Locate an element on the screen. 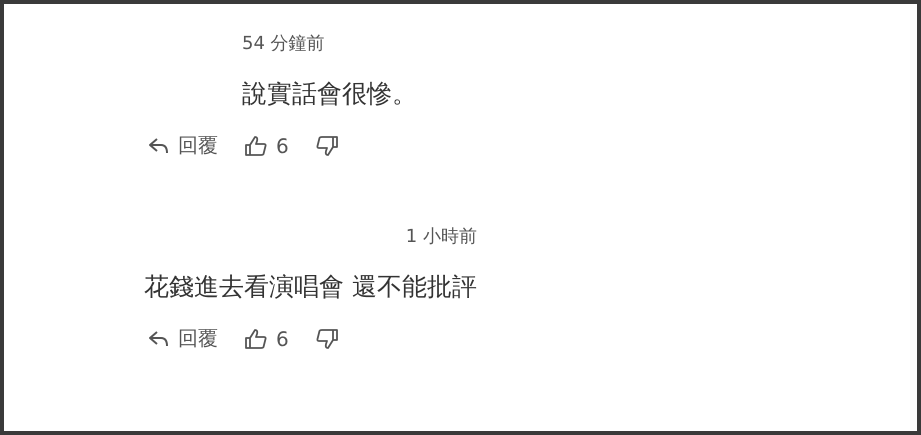 The height and width of the screenshot is (435, 921). comment-timestamp: 1 小時前 is located at coordinates (441, 237).